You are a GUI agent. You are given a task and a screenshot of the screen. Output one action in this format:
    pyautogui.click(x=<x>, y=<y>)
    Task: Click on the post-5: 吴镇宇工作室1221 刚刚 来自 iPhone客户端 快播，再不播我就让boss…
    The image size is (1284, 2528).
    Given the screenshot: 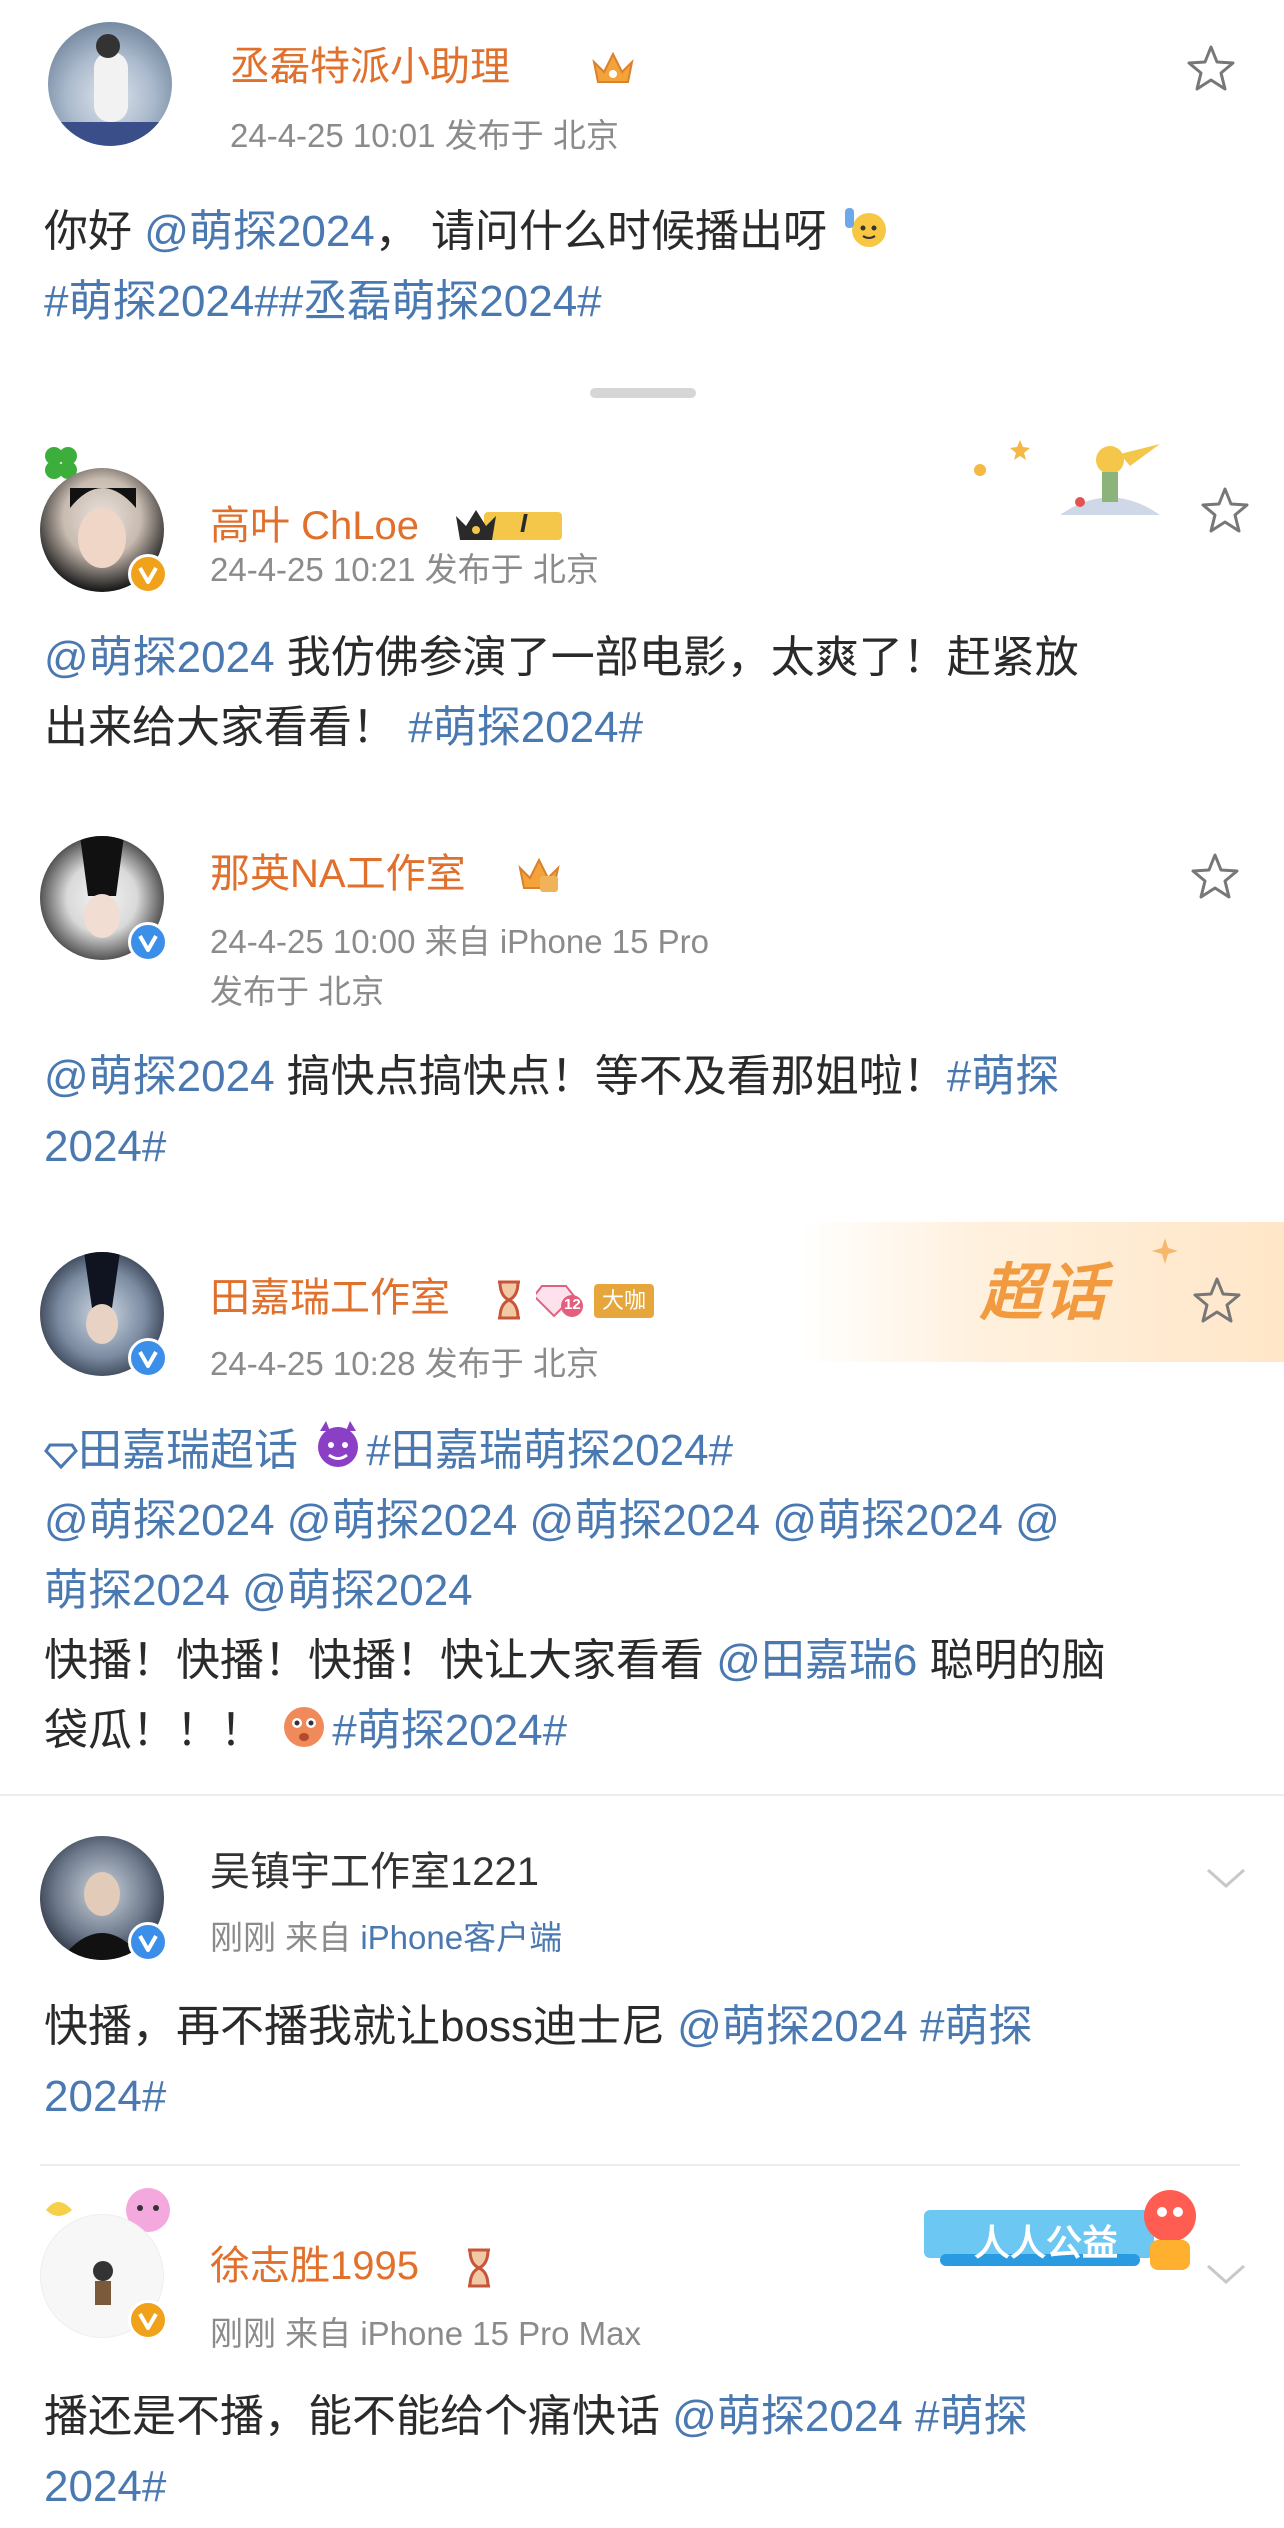 What is the action you would take?
    pyautogui.click(x=642, y=1982)
    